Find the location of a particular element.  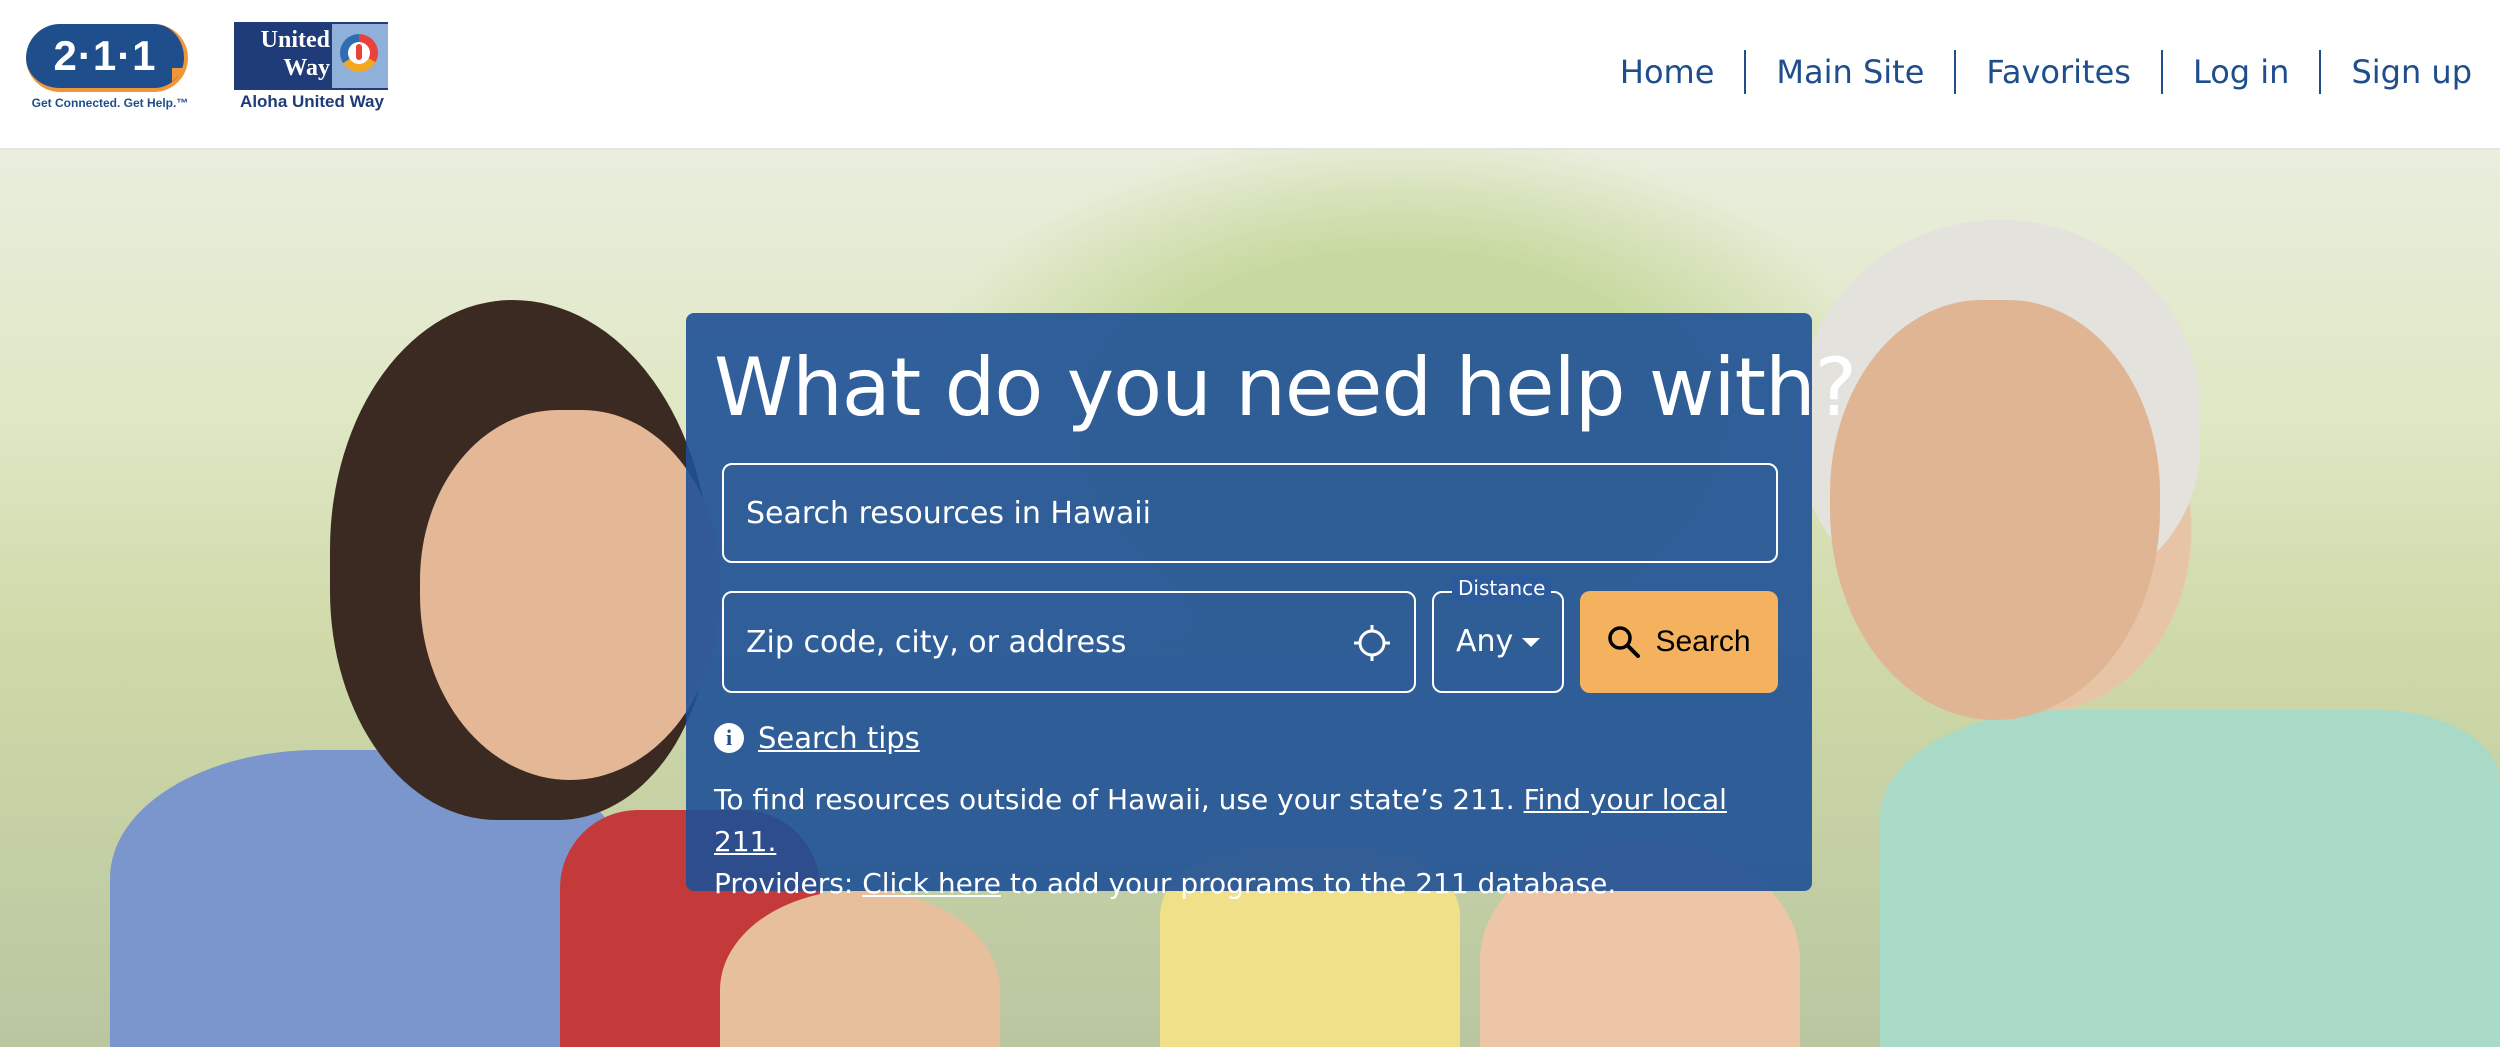

nav-favorites: Favorites is located at coordinates (2059, 72).